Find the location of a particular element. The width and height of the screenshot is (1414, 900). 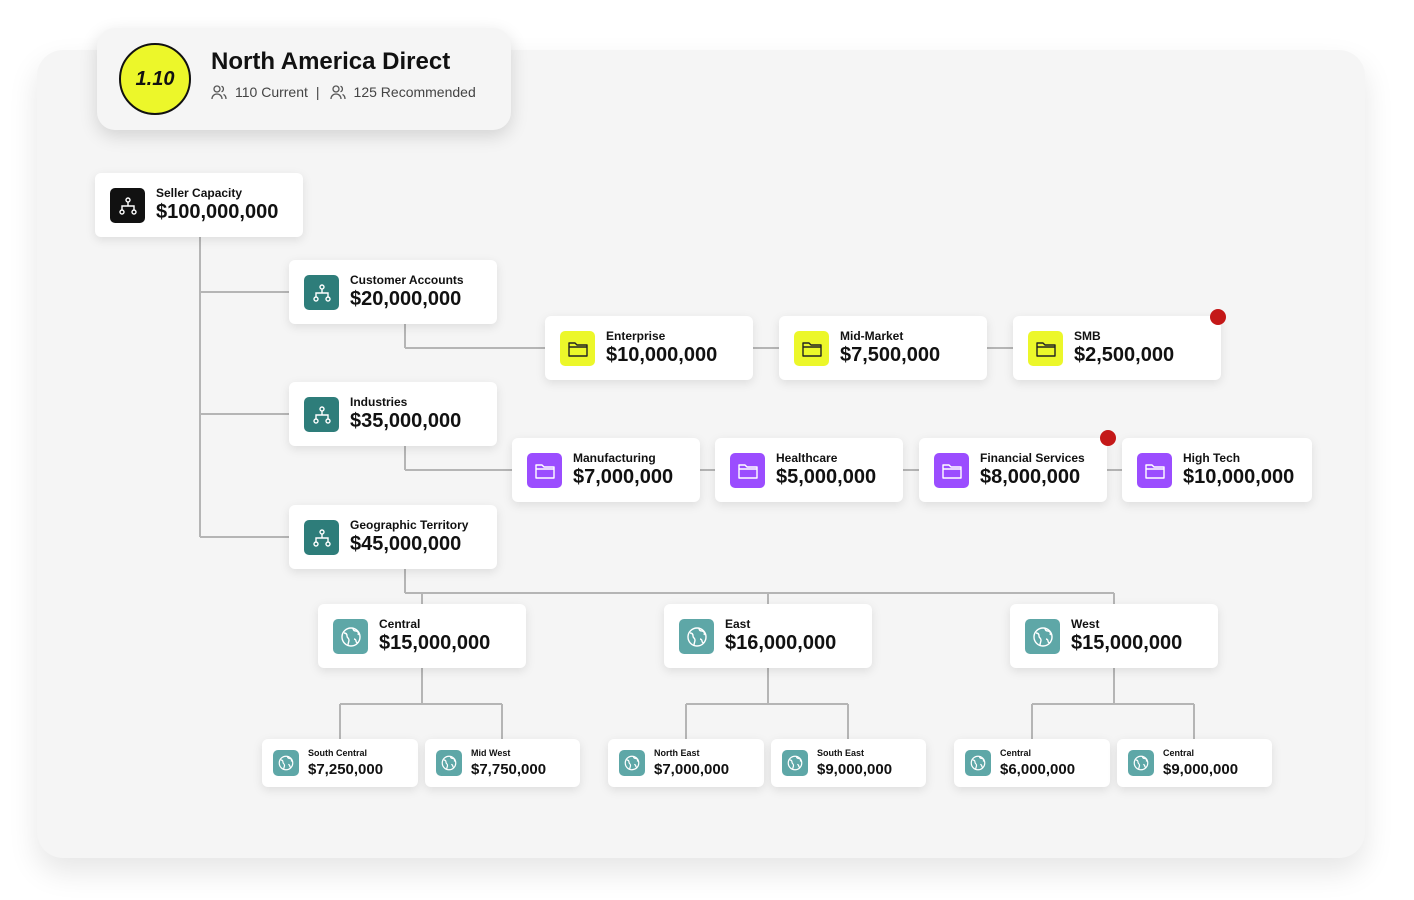

node-geographic-territory: Geographic Territory $45,000,000 is located at coordinates (393, 537).